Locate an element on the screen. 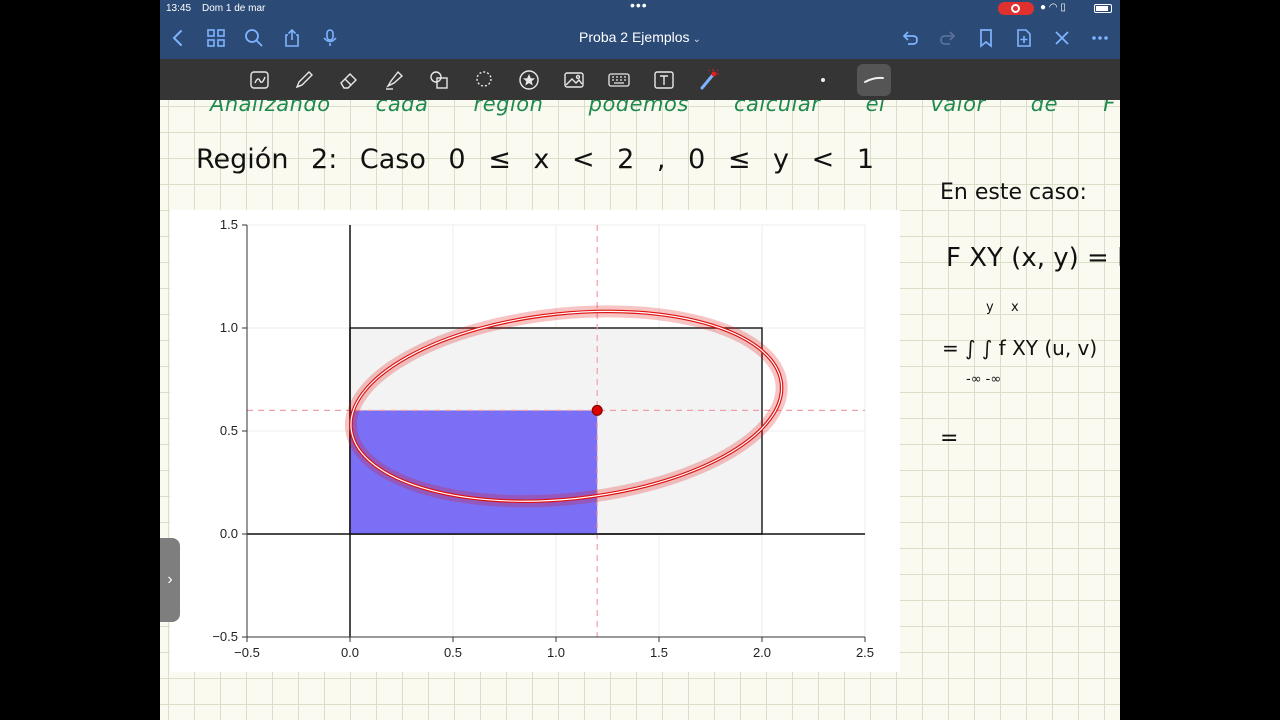 The image size is (1280, 720). x-tick-label: 0.0 is located at coordinates (350, 652).